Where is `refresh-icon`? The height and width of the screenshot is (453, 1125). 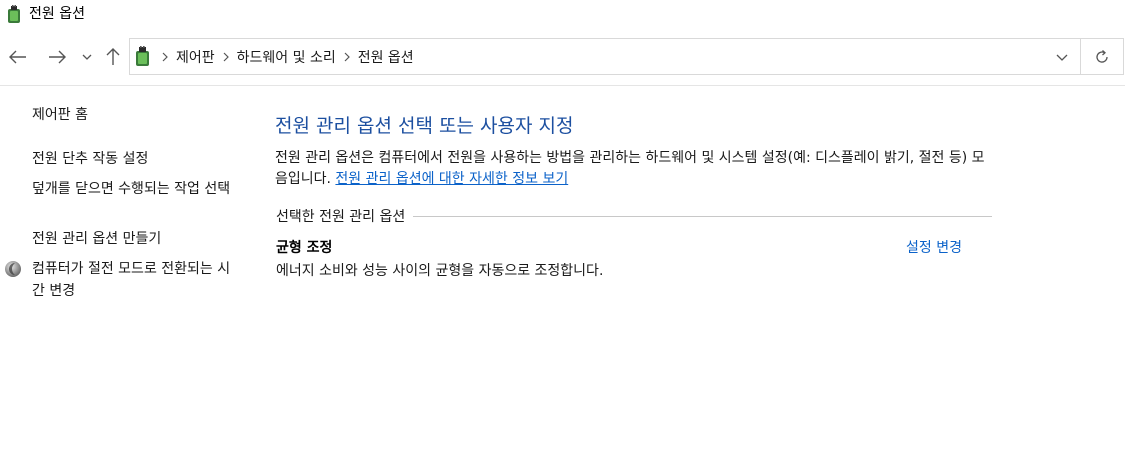 refresh-icon is located at coordinates (1102, 56).